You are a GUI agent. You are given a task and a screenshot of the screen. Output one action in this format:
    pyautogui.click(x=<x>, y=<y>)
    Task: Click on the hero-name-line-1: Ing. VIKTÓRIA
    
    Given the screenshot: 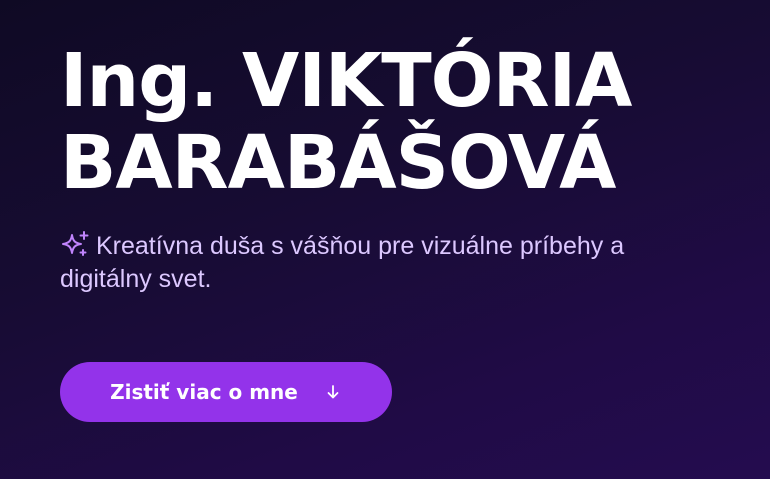 What is the action you would take?
    pyautogui.click(x=346, y=81)
    